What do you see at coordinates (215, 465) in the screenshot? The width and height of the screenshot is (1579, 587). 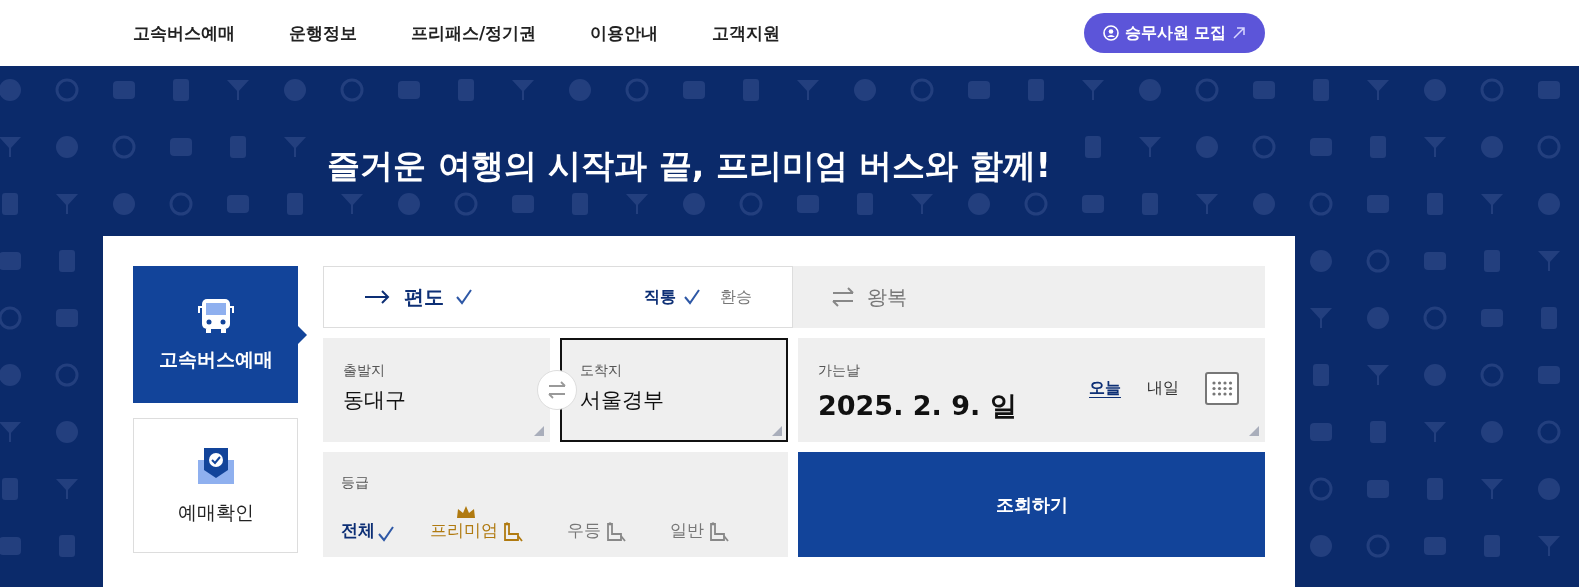 I see `envelope-check-icon` at bounding box center [215, 465].